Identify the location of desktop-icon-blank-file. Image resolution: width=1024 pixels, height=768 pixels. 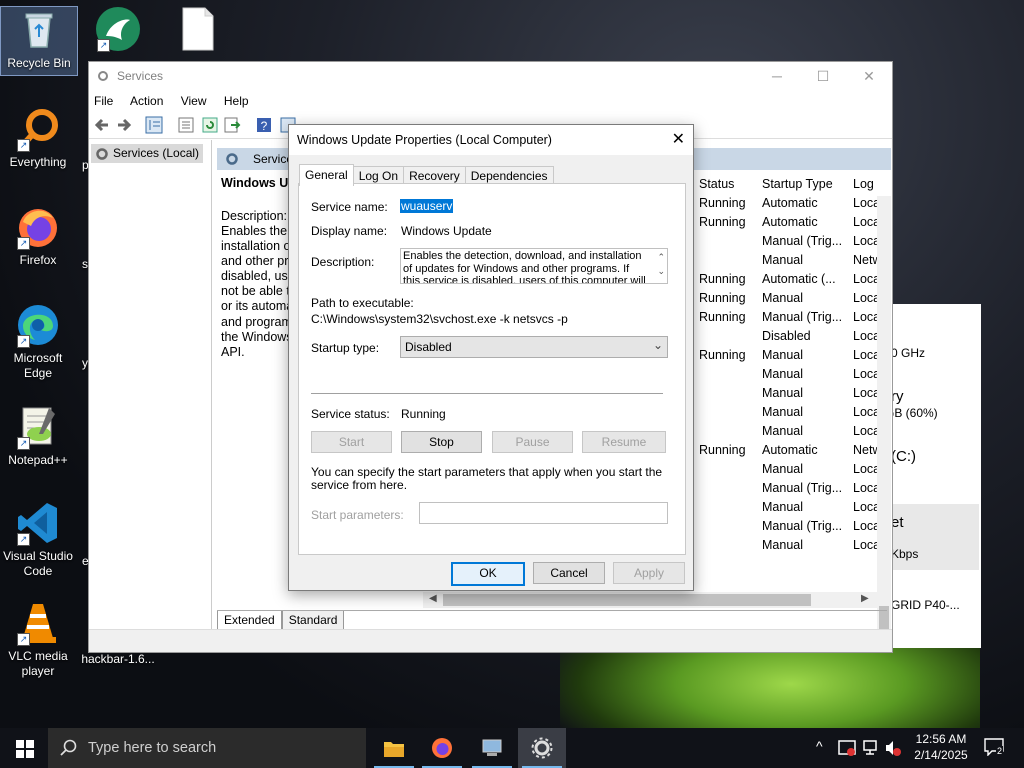
(198, 30).